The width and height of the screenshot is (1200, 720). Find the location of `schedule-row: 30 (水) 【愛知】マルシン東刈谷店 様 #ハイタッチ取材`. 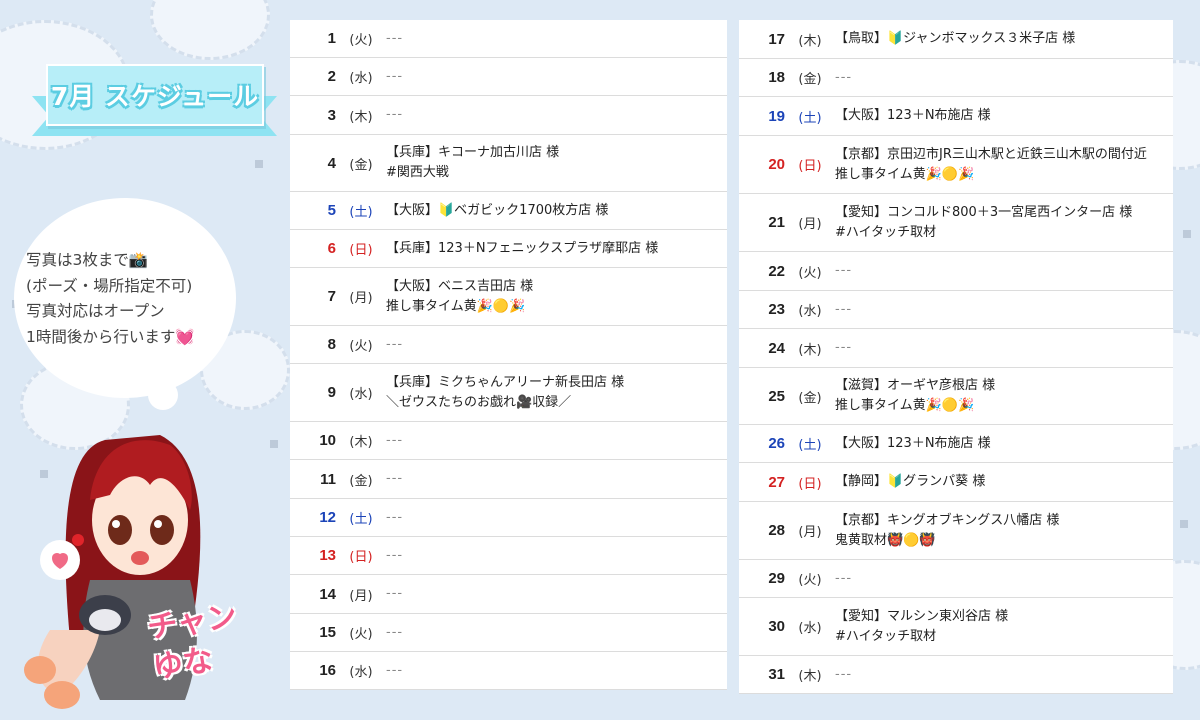

schedule-row: 30 (水) 【愛知】マルシン東刈谷店 様 #ハイタッチ取材 is located at coordinates (956, 627).